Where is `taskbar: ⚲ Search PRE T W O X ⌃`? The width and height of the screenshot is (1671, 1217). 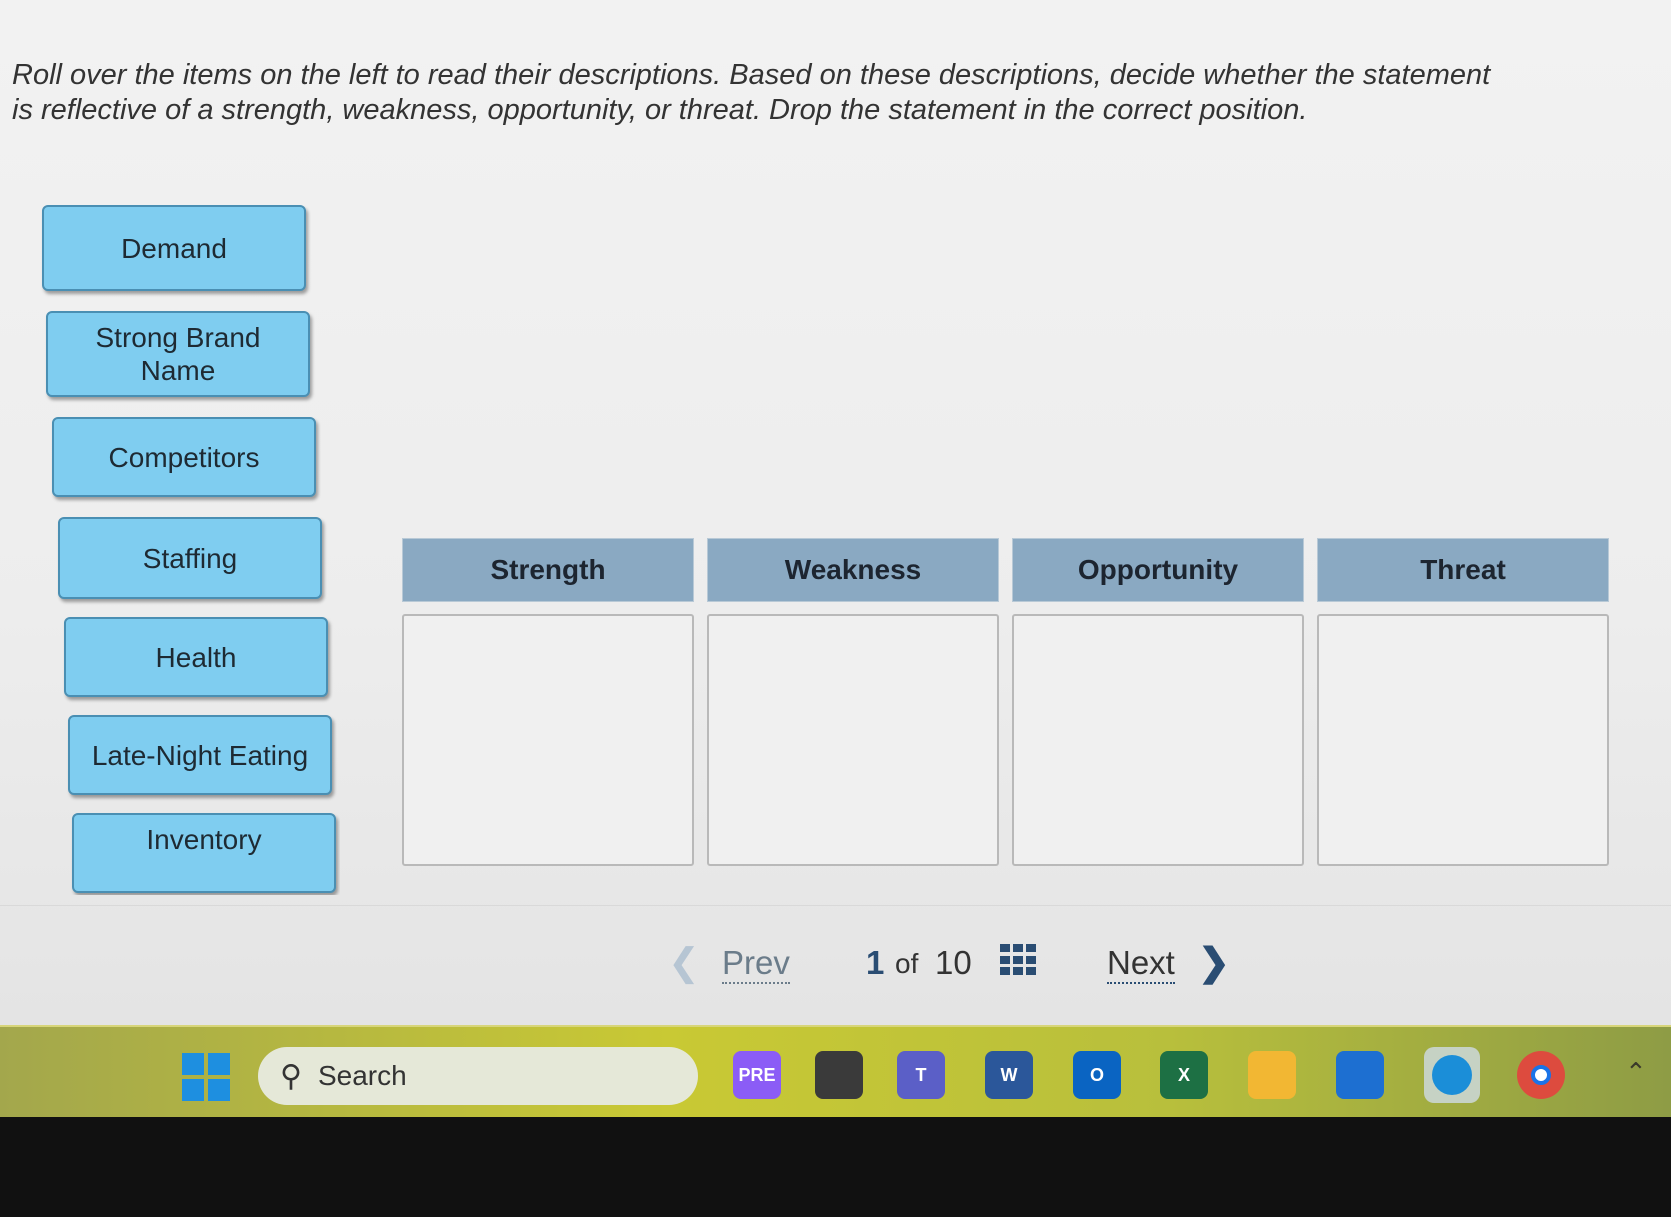 taskbar: ⚲ Search PRE T W O X ⌃ is located at coordinates (835, 1071).